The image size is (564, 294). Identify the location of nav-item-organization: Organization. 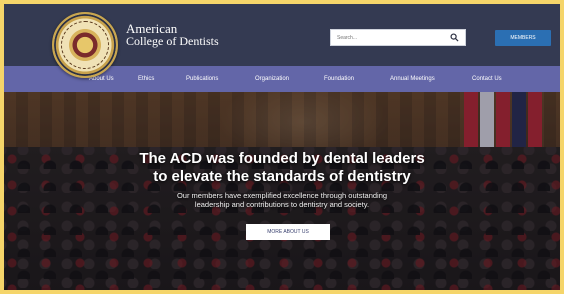
(272, 79).